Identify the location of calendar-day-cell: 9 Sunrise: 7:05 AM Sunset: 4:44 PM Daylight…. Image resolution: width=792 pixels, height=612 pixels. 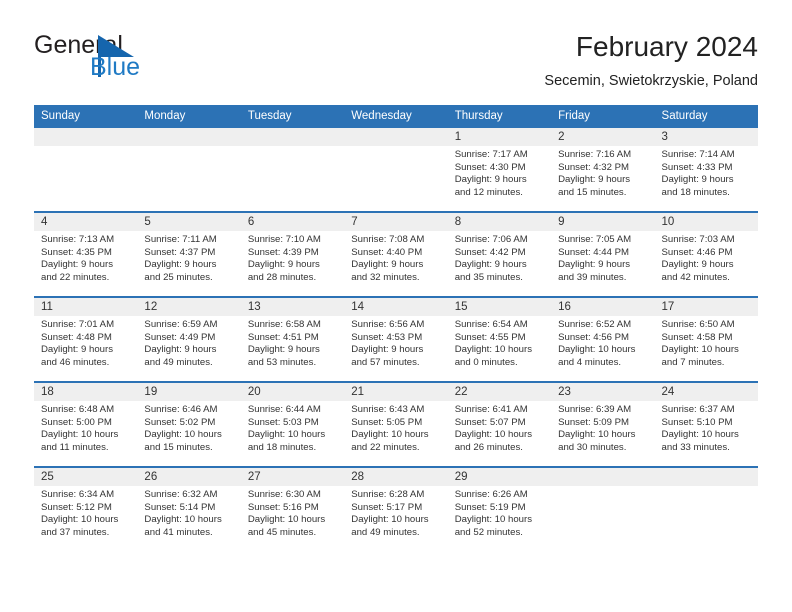
(603, 254).